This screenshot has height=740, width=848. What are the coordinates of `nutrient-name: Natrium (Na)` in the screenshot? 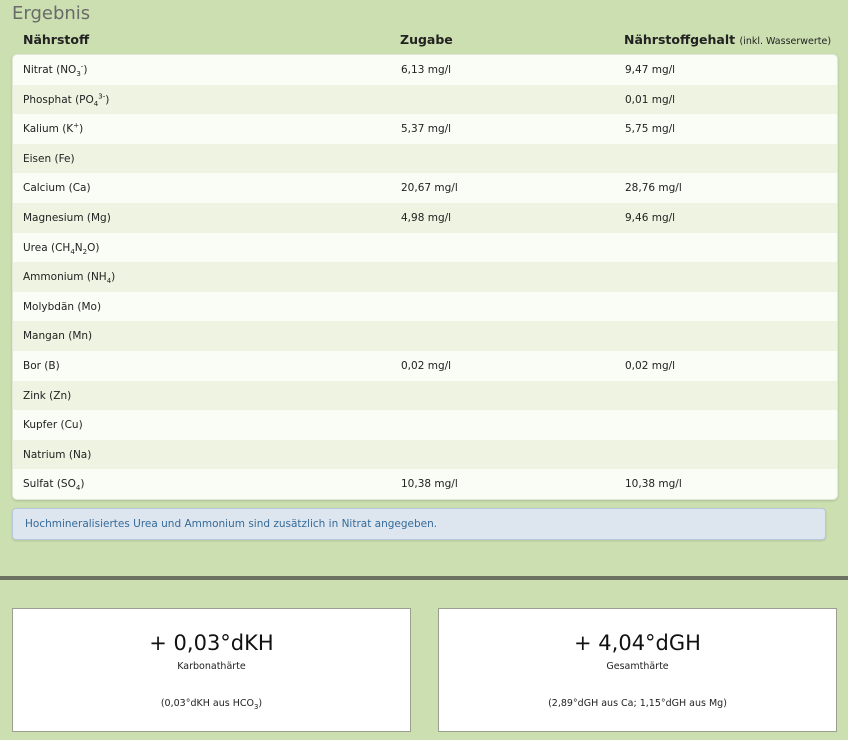 It's located at (57, 454).